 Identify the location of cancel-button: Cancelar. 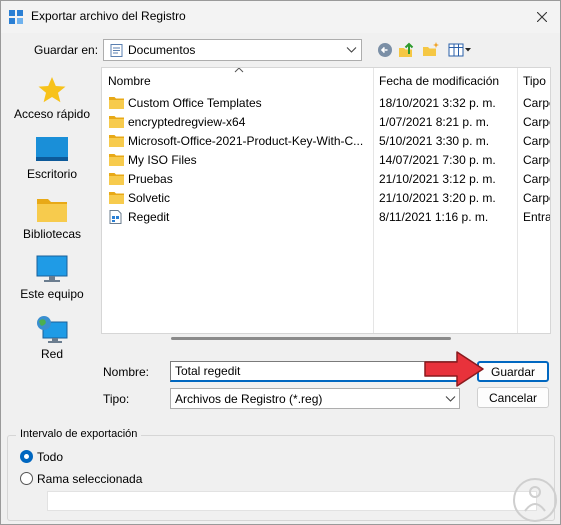
(513, 397).